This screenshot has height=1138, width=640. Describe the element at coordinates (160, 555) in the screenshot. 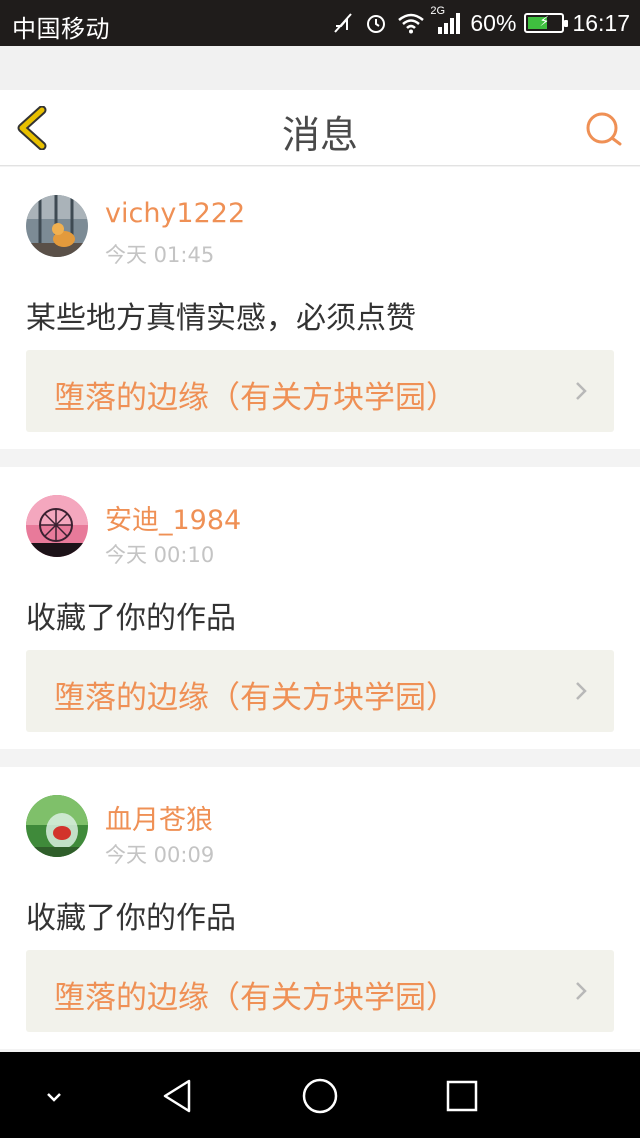

I see `timestamp: 今天 00:10` at that location.